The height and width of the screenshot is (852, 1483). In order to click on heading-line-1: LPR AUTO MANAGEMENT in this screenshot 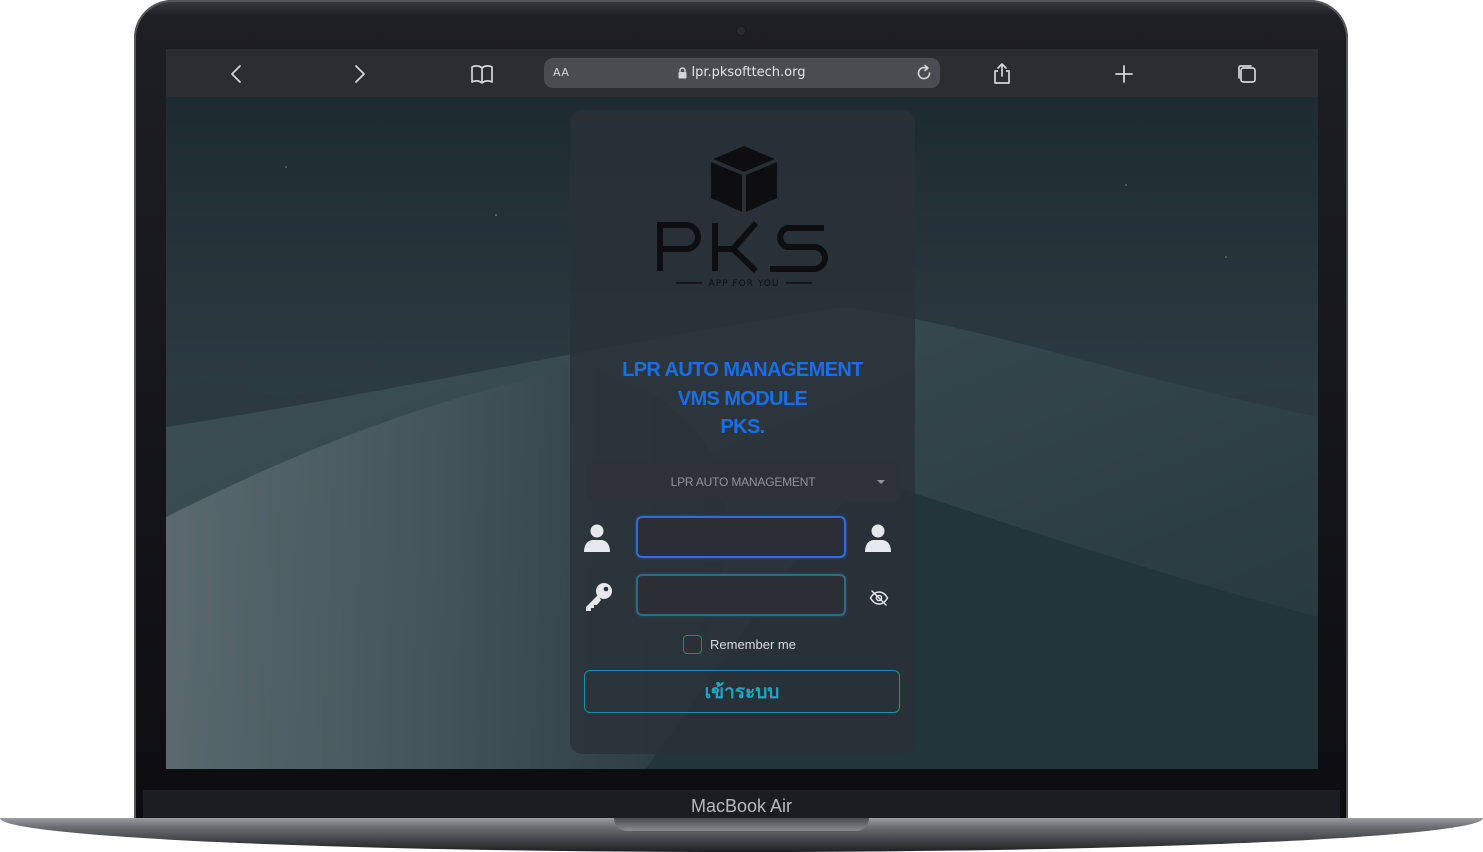, I will do `click(742, 370)`.